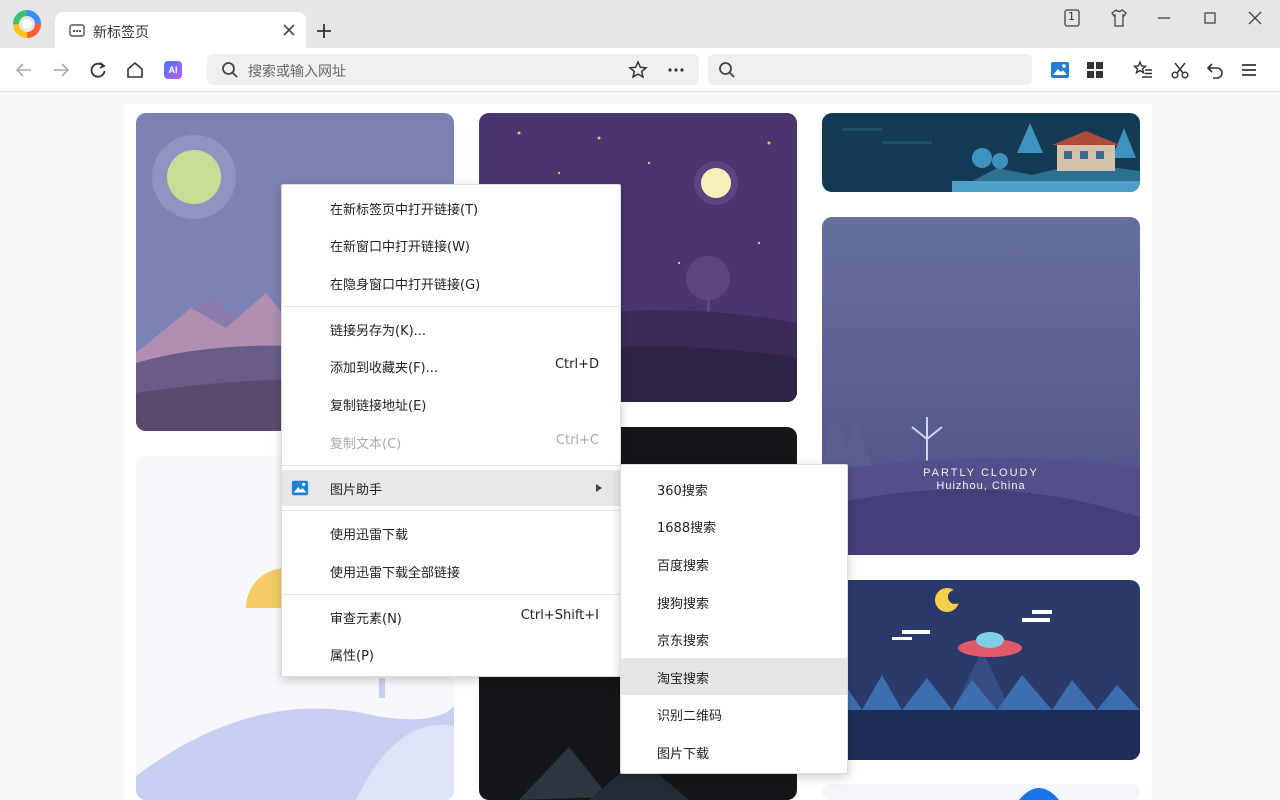  Describe the element at coordinates (121, 33) in the screenshot. I see `tab-title: 新标签页` at that location.